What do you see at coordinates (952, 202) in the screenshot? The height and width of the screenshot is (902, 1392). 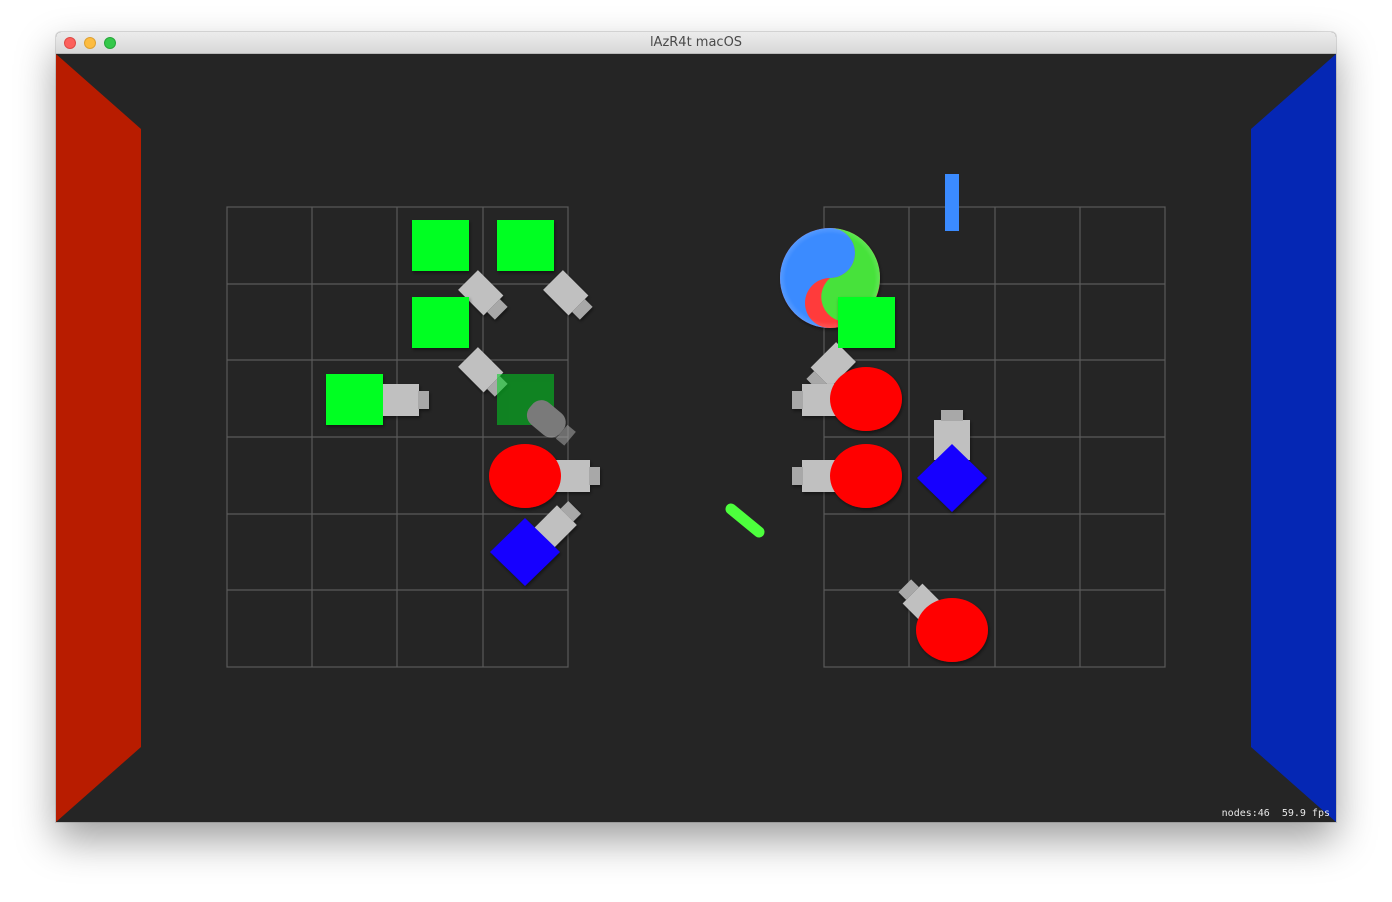 I see `blue-laser-projectile` at bounding box center [952, 202].